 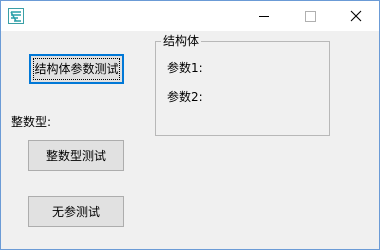 I want to click on param2-label: 参数2:, so click(x=185, y=97).